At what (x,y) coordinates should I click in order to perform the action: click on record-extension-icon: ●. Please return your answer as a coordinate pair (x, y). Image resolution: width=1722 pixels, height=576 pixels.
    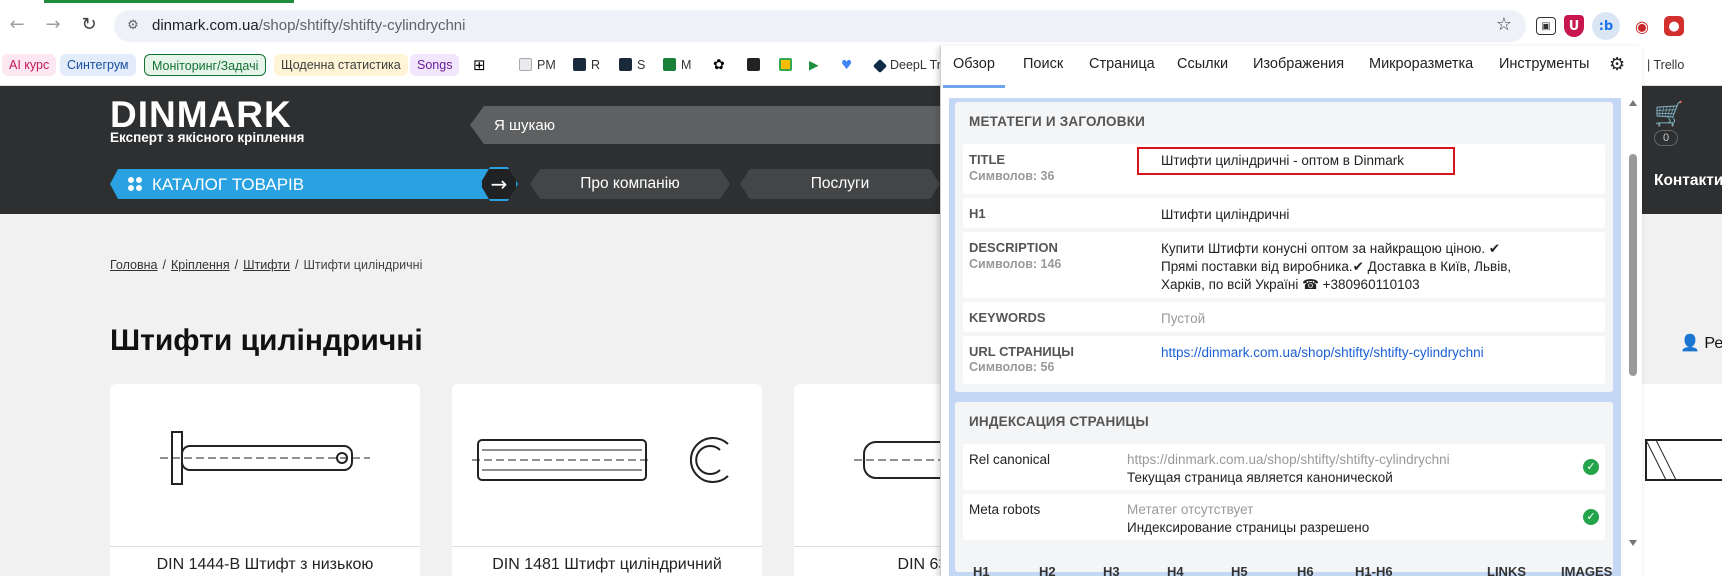
    Looking at the image, I should click on (1674, 26).